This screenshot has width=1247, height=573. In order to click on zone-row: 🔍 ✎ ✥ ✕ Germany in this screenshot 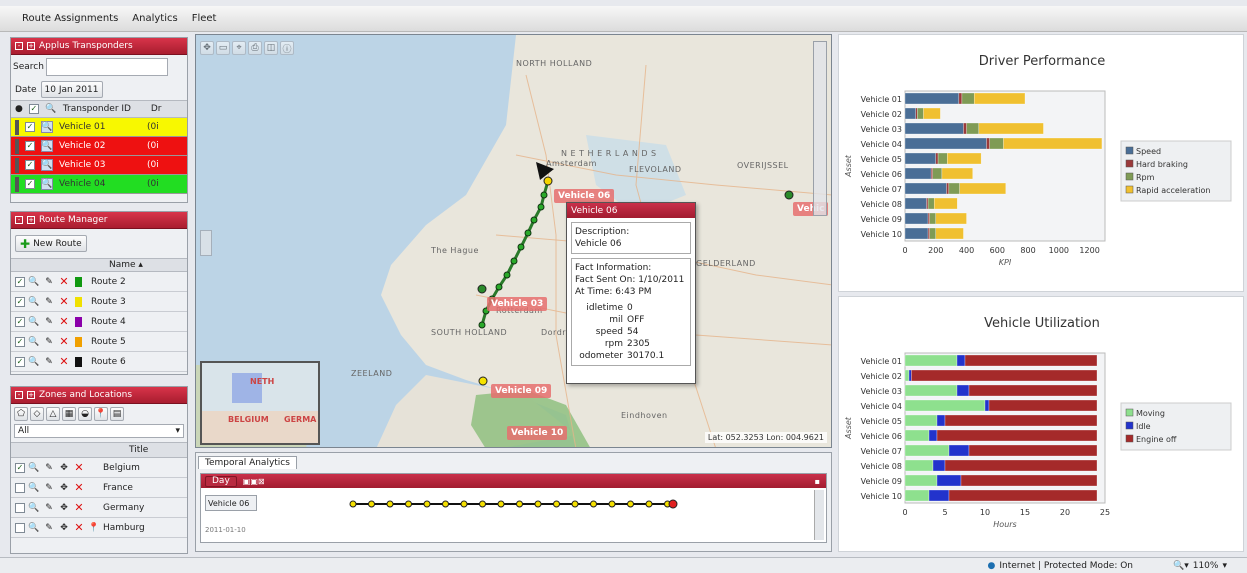, I will do `click(99, 508)`.